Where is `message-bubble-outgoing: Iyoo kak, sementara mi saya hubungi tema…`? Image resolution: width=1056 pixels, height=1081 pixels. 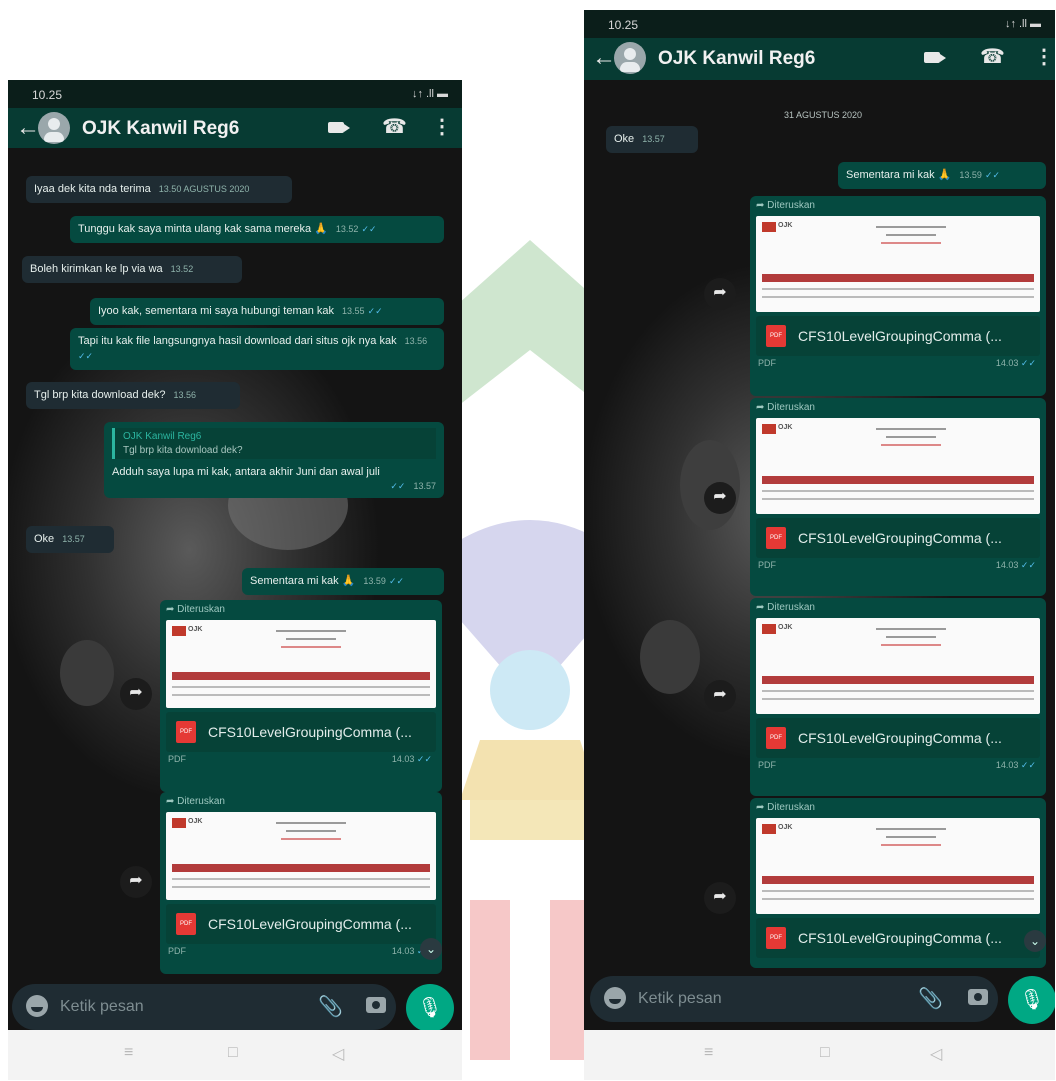
message-bubble-outgoing: Iyoo kak, sementara mi saya hubungi tema… is located at coordinates (267, 311).